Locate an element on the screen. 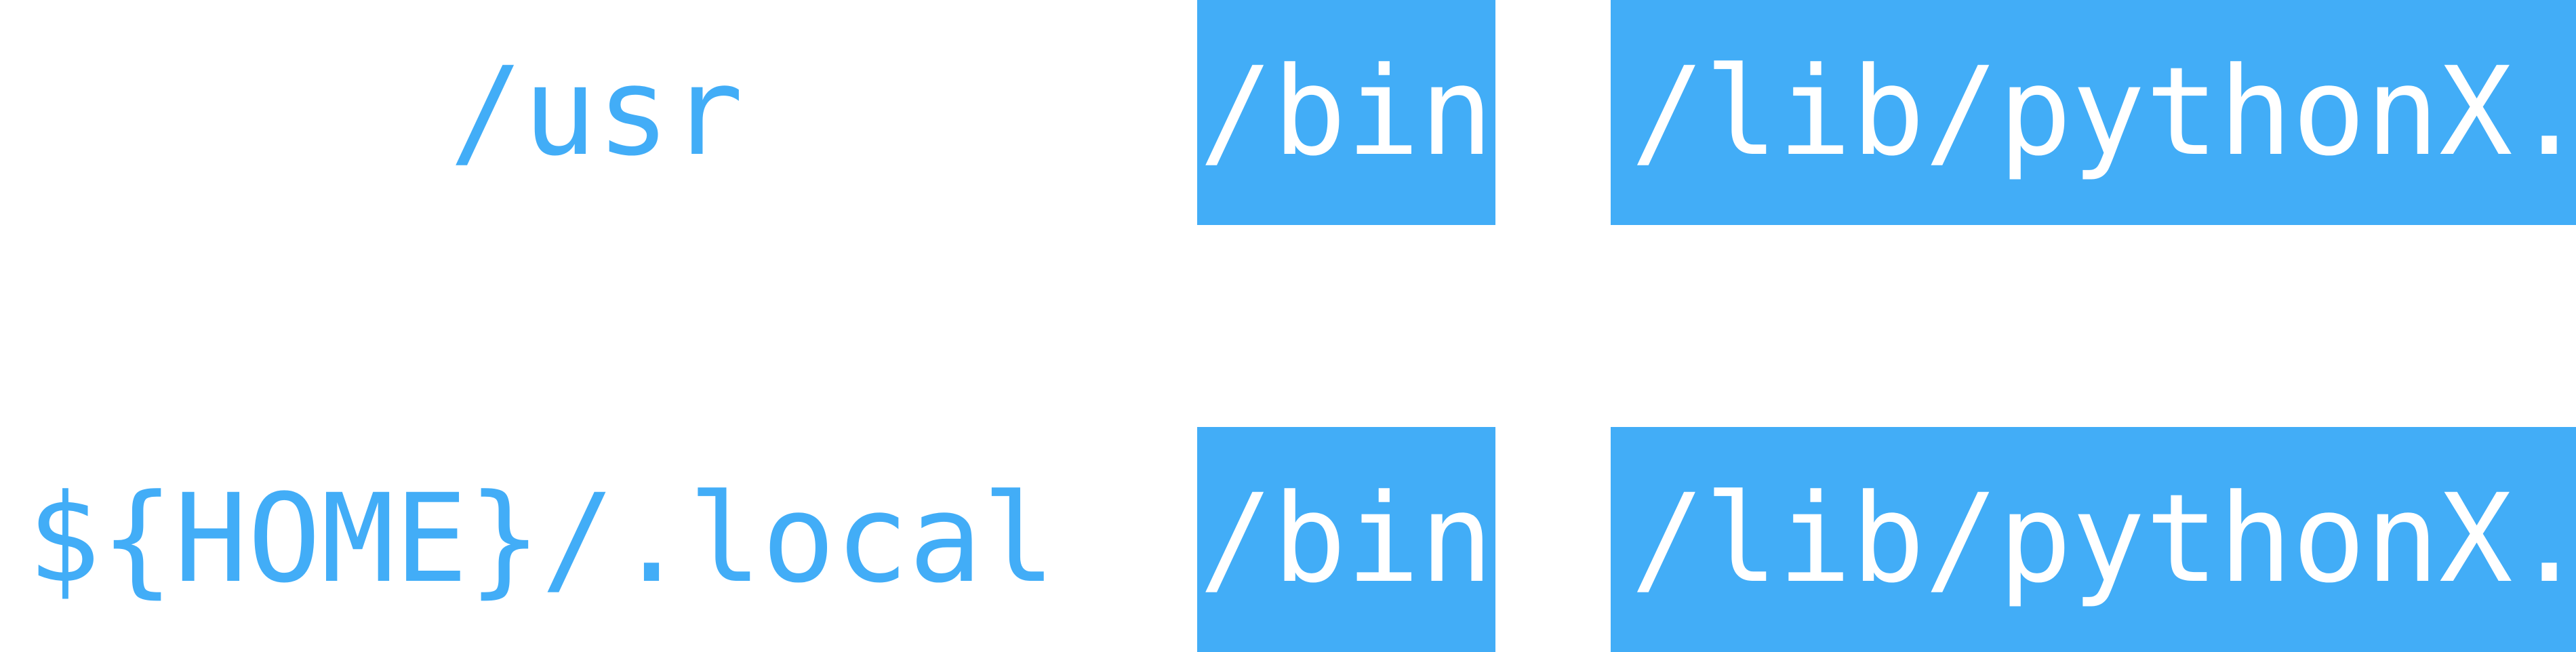  prefix-label-usr: /usr is located at coordinates (596, 112).